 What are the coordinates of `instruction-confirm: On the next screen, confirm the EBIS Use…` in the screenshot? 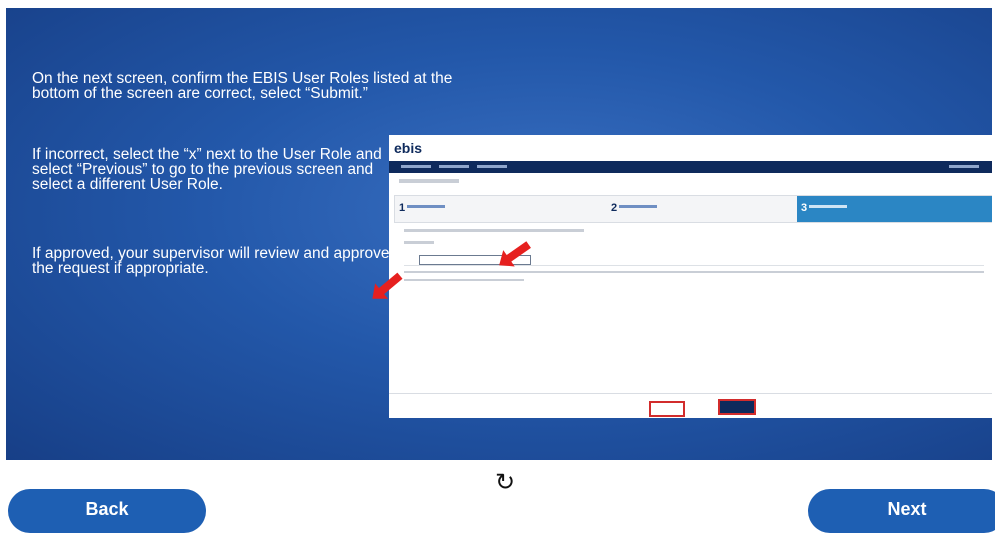 It's located at (242, 86).